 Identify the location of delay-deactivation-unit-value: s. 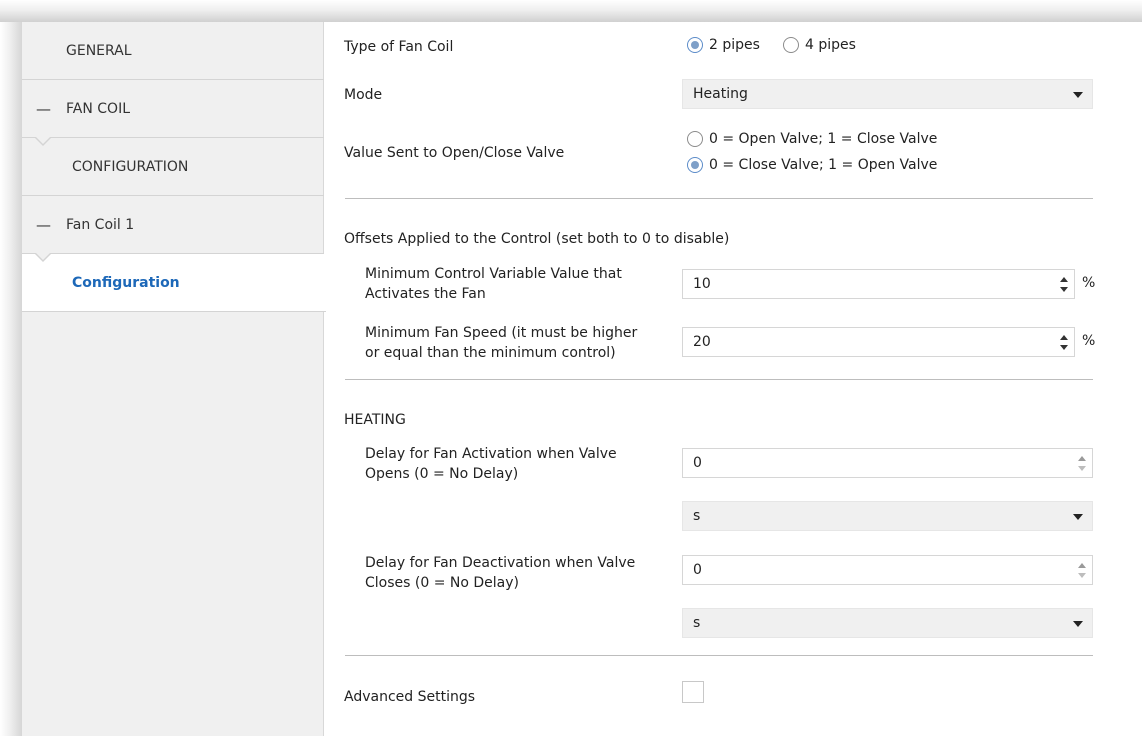
(697, 623).